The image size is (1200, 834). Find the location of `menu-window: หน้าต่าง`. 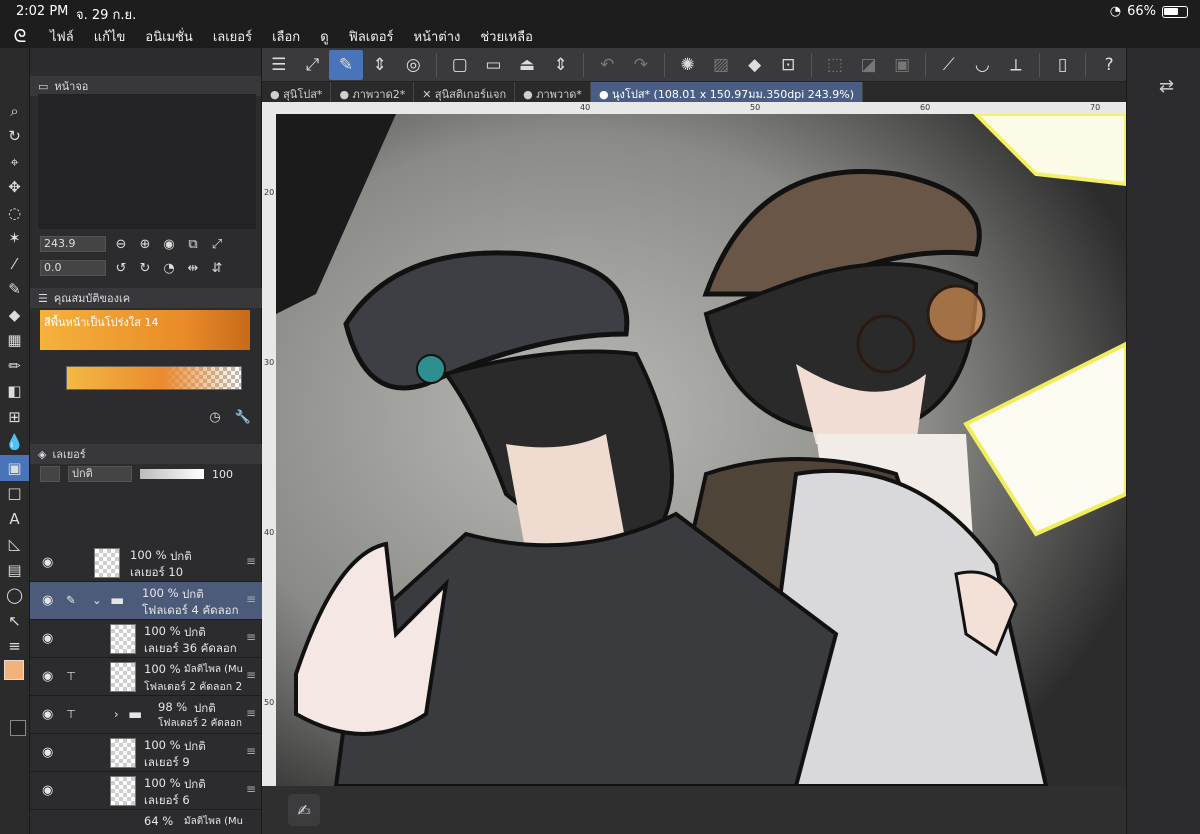

menu-window: หน้าต่าง is located at coordinates (437, 36).